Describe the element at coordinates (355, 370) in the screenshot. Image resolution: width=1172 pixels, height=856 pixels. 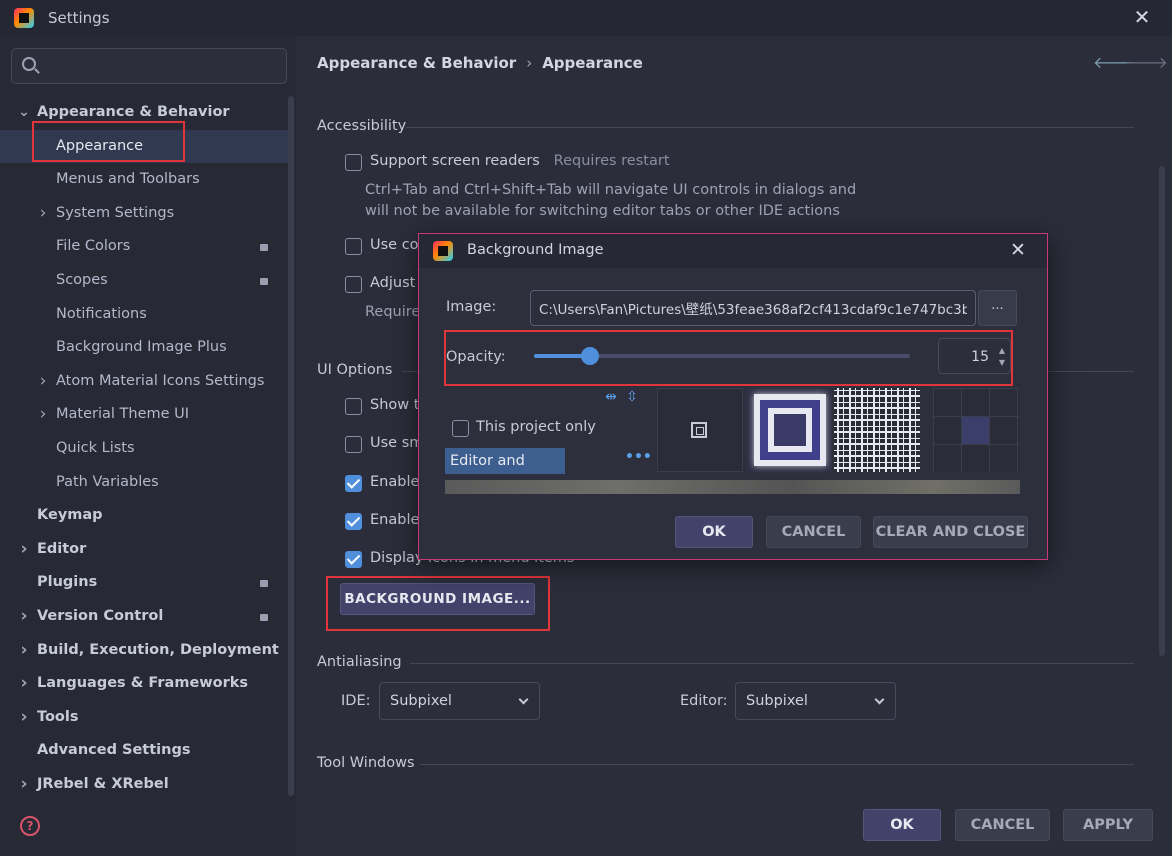
I see `section-ui-options: UI Options` at that location.